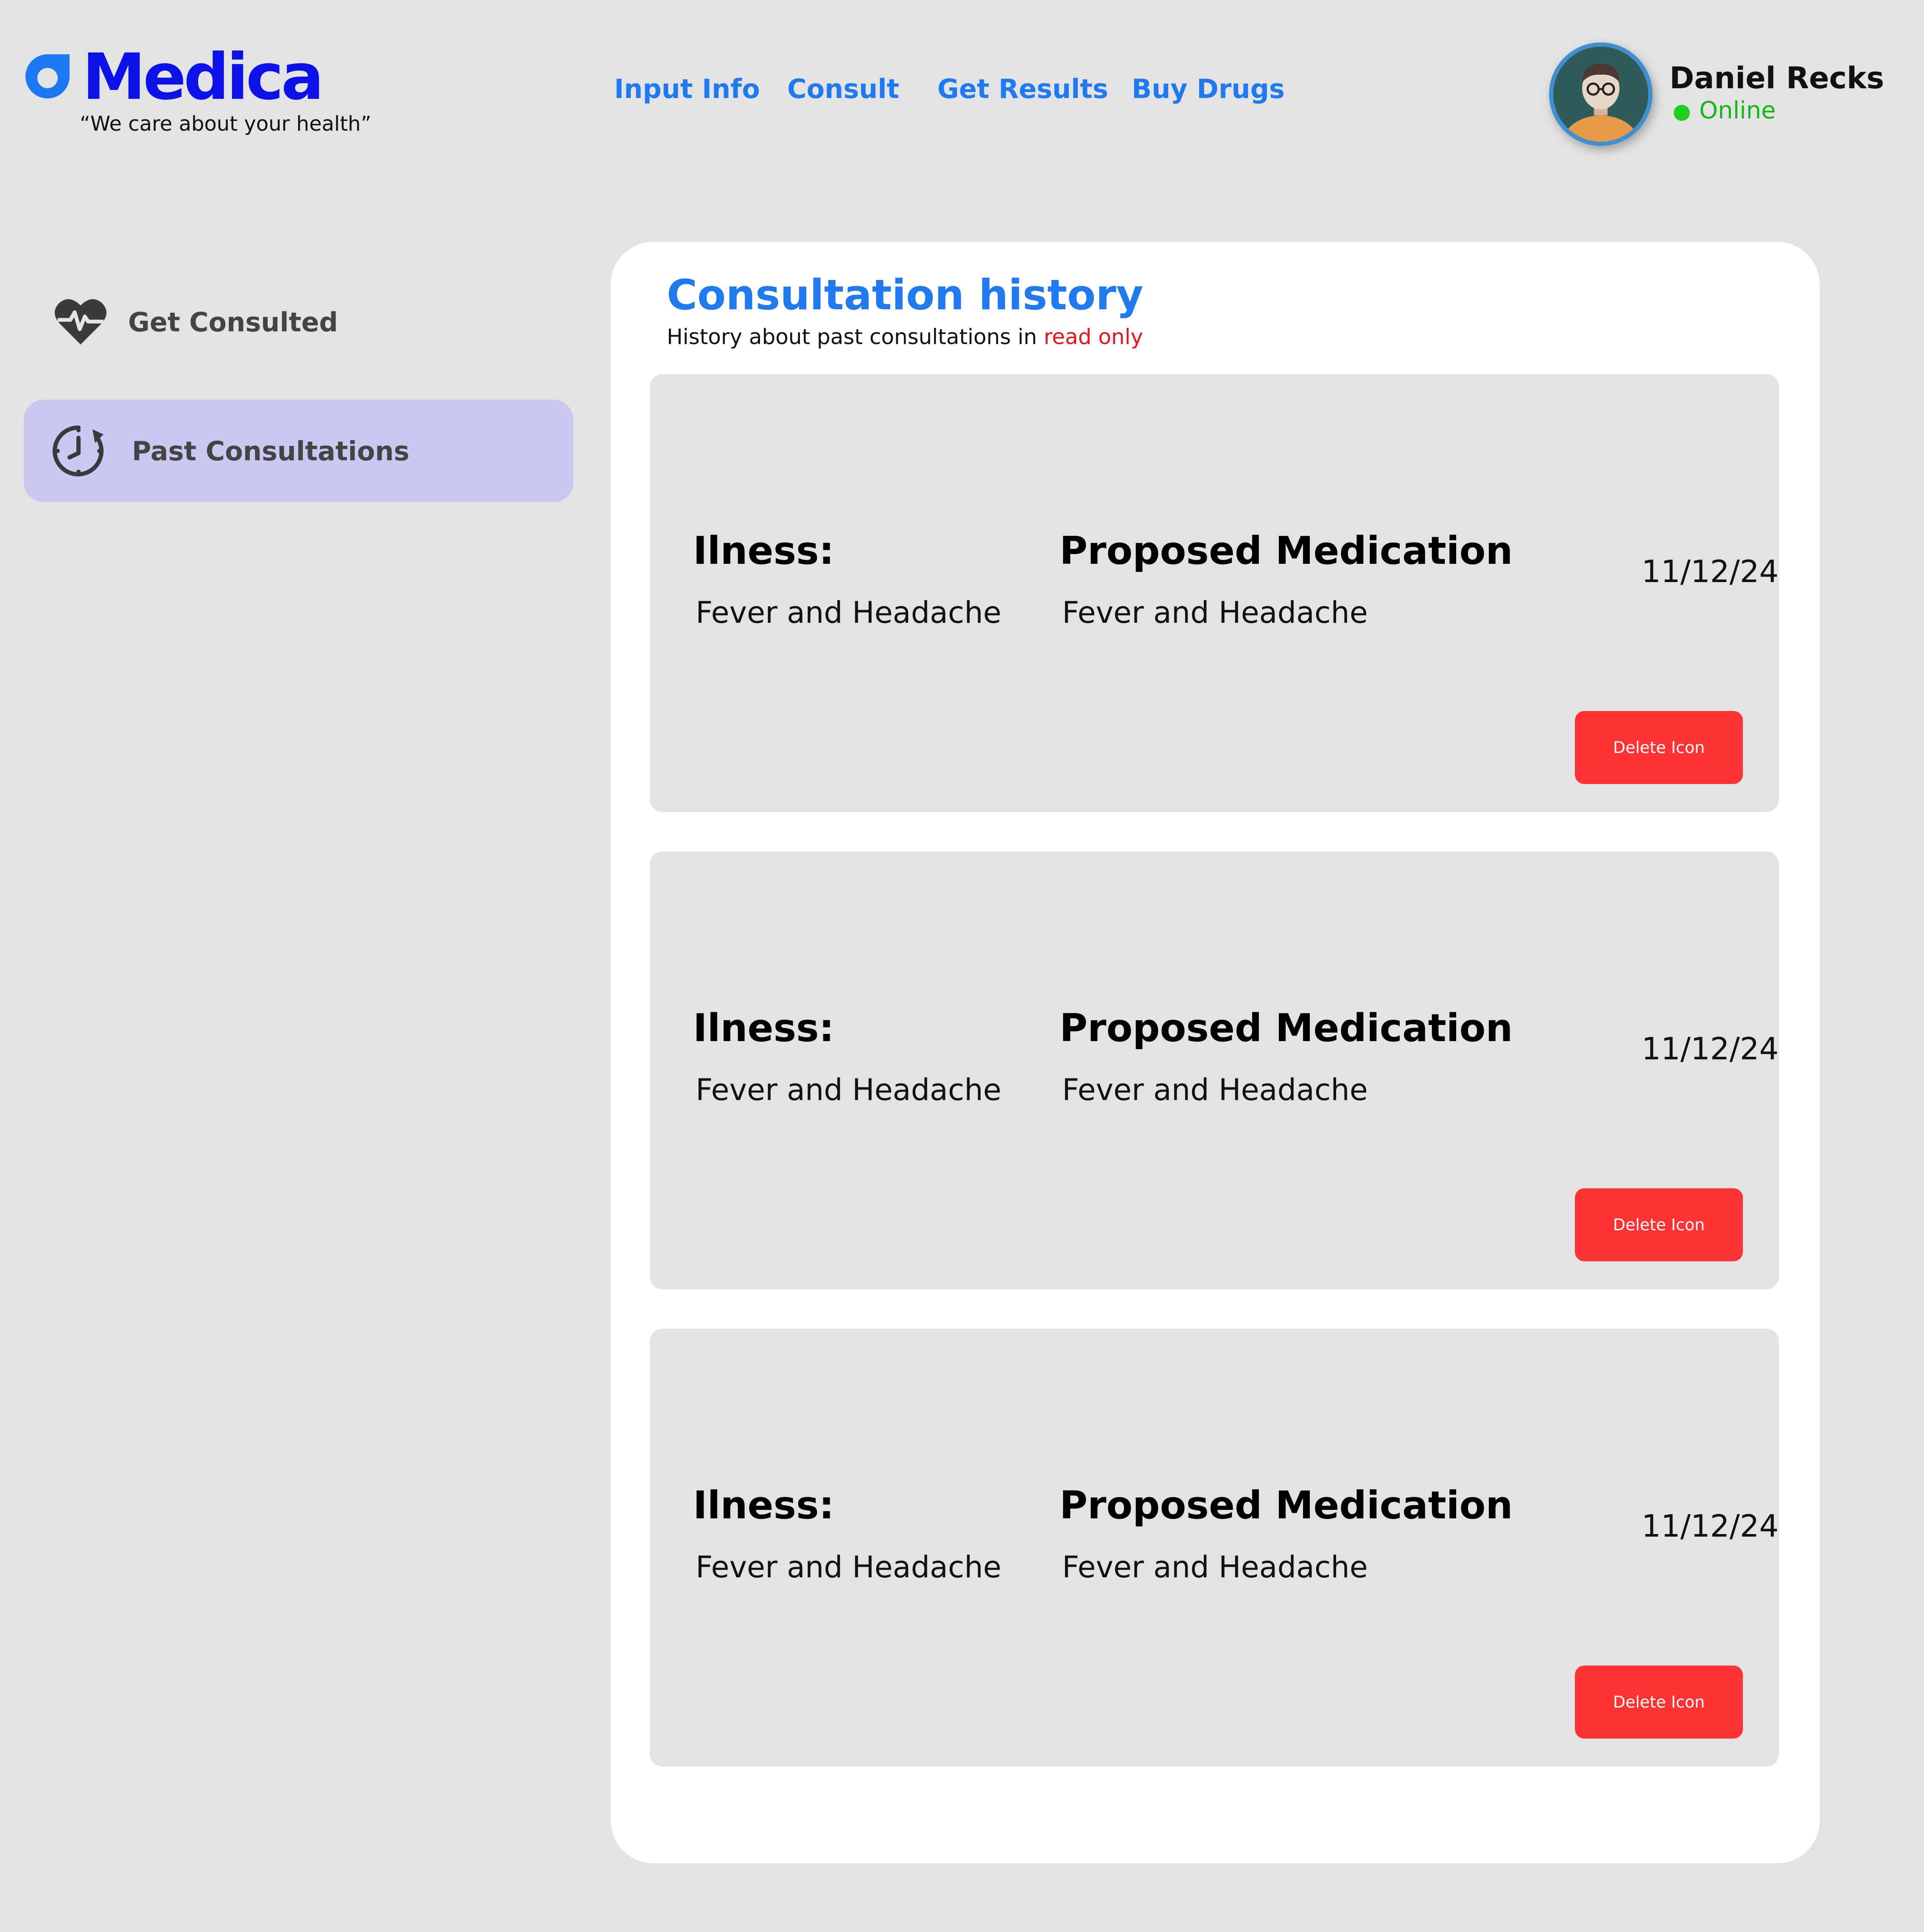 The image size is (1924, 1932). I want to click on online-status-dot, so click(1682, 113).